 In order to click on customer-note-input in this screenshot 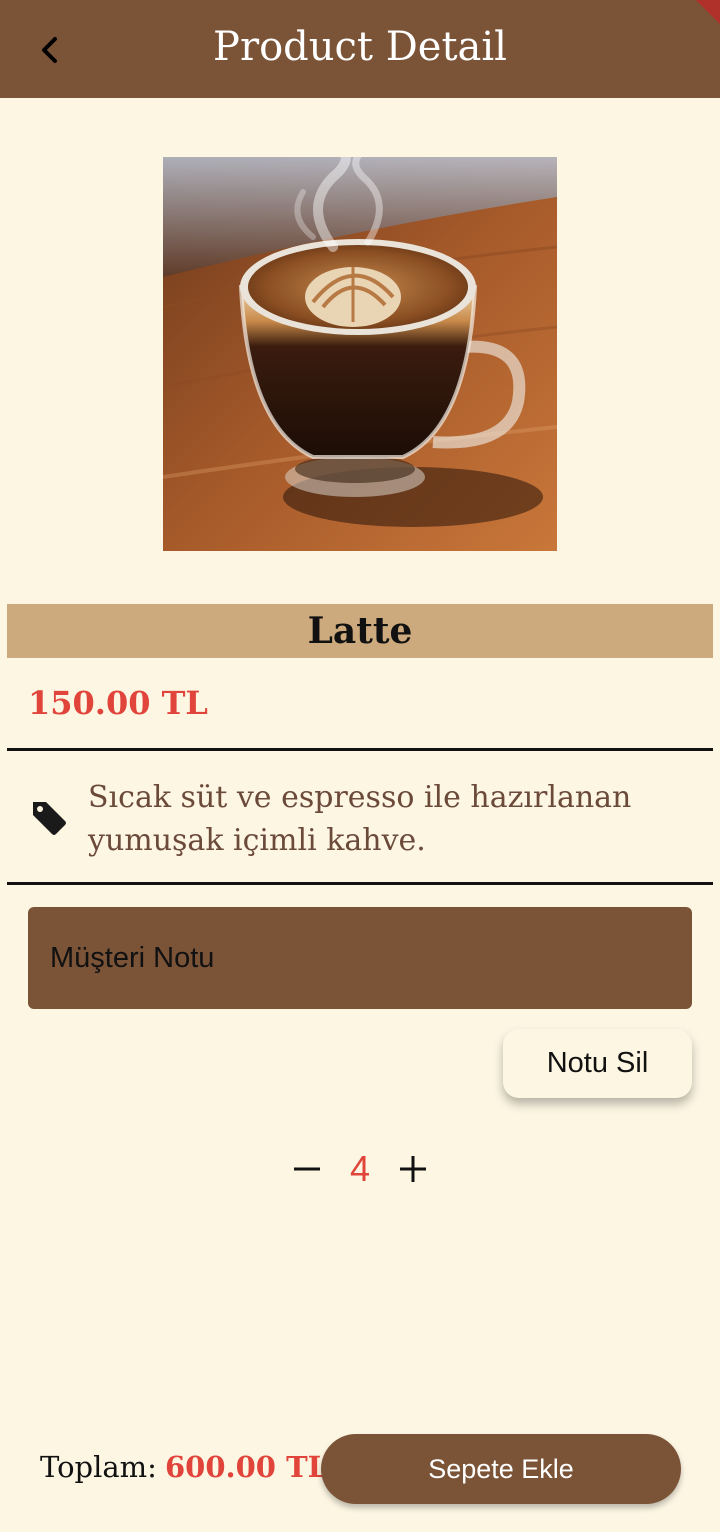, I will do `click(360, 958)`.